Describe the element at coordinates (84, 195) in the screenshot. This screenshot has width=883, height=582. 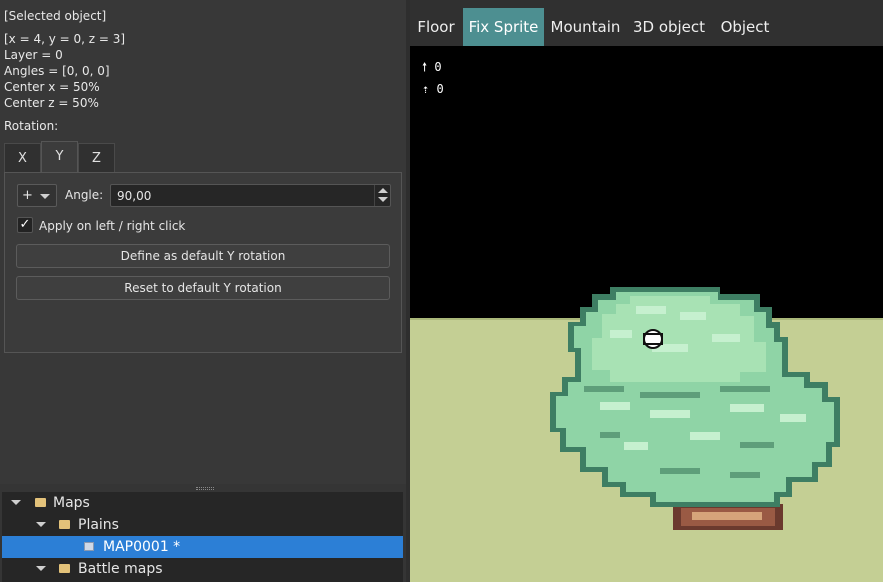
I see `angle-label: Angle:` at that location.